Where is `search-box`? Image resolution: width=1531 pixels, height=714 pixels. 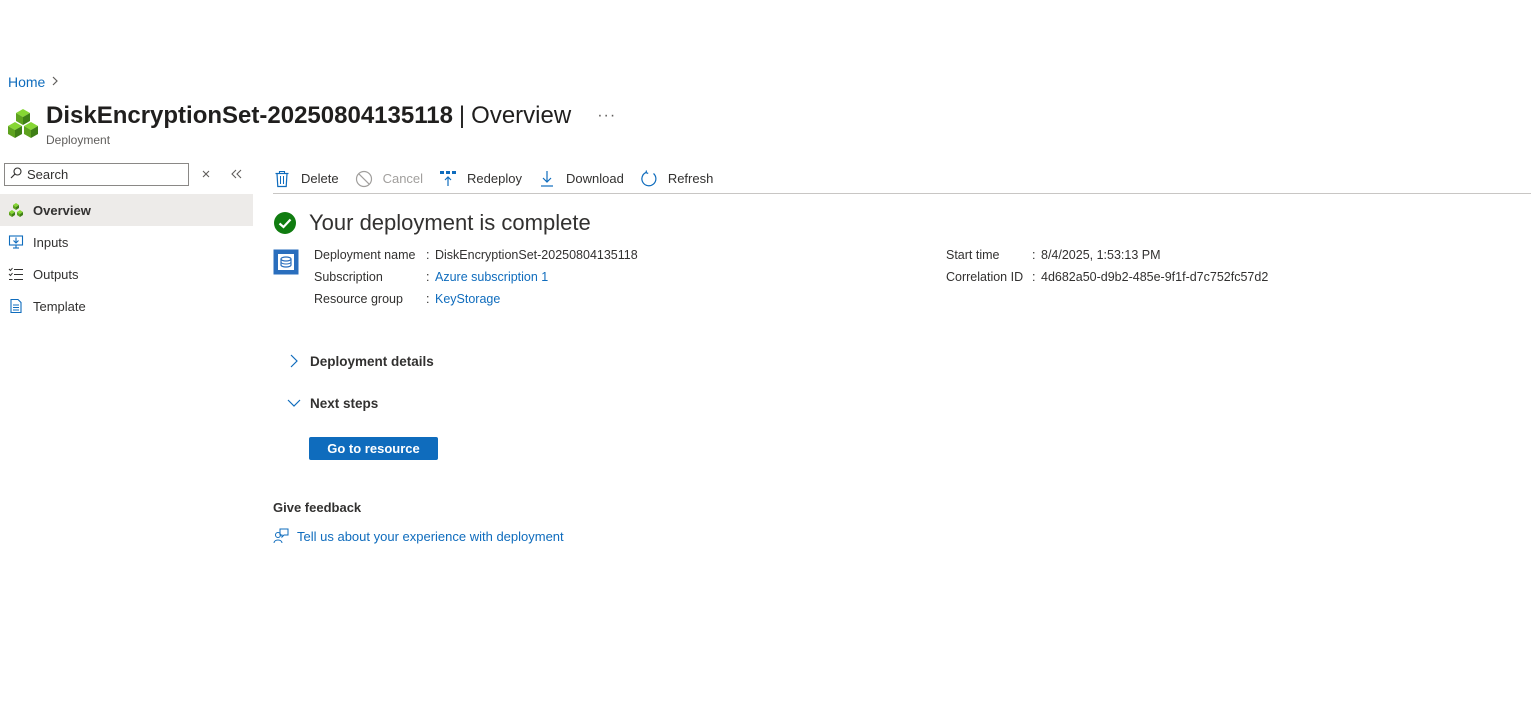 search-box is located at coordinates (96, 174).